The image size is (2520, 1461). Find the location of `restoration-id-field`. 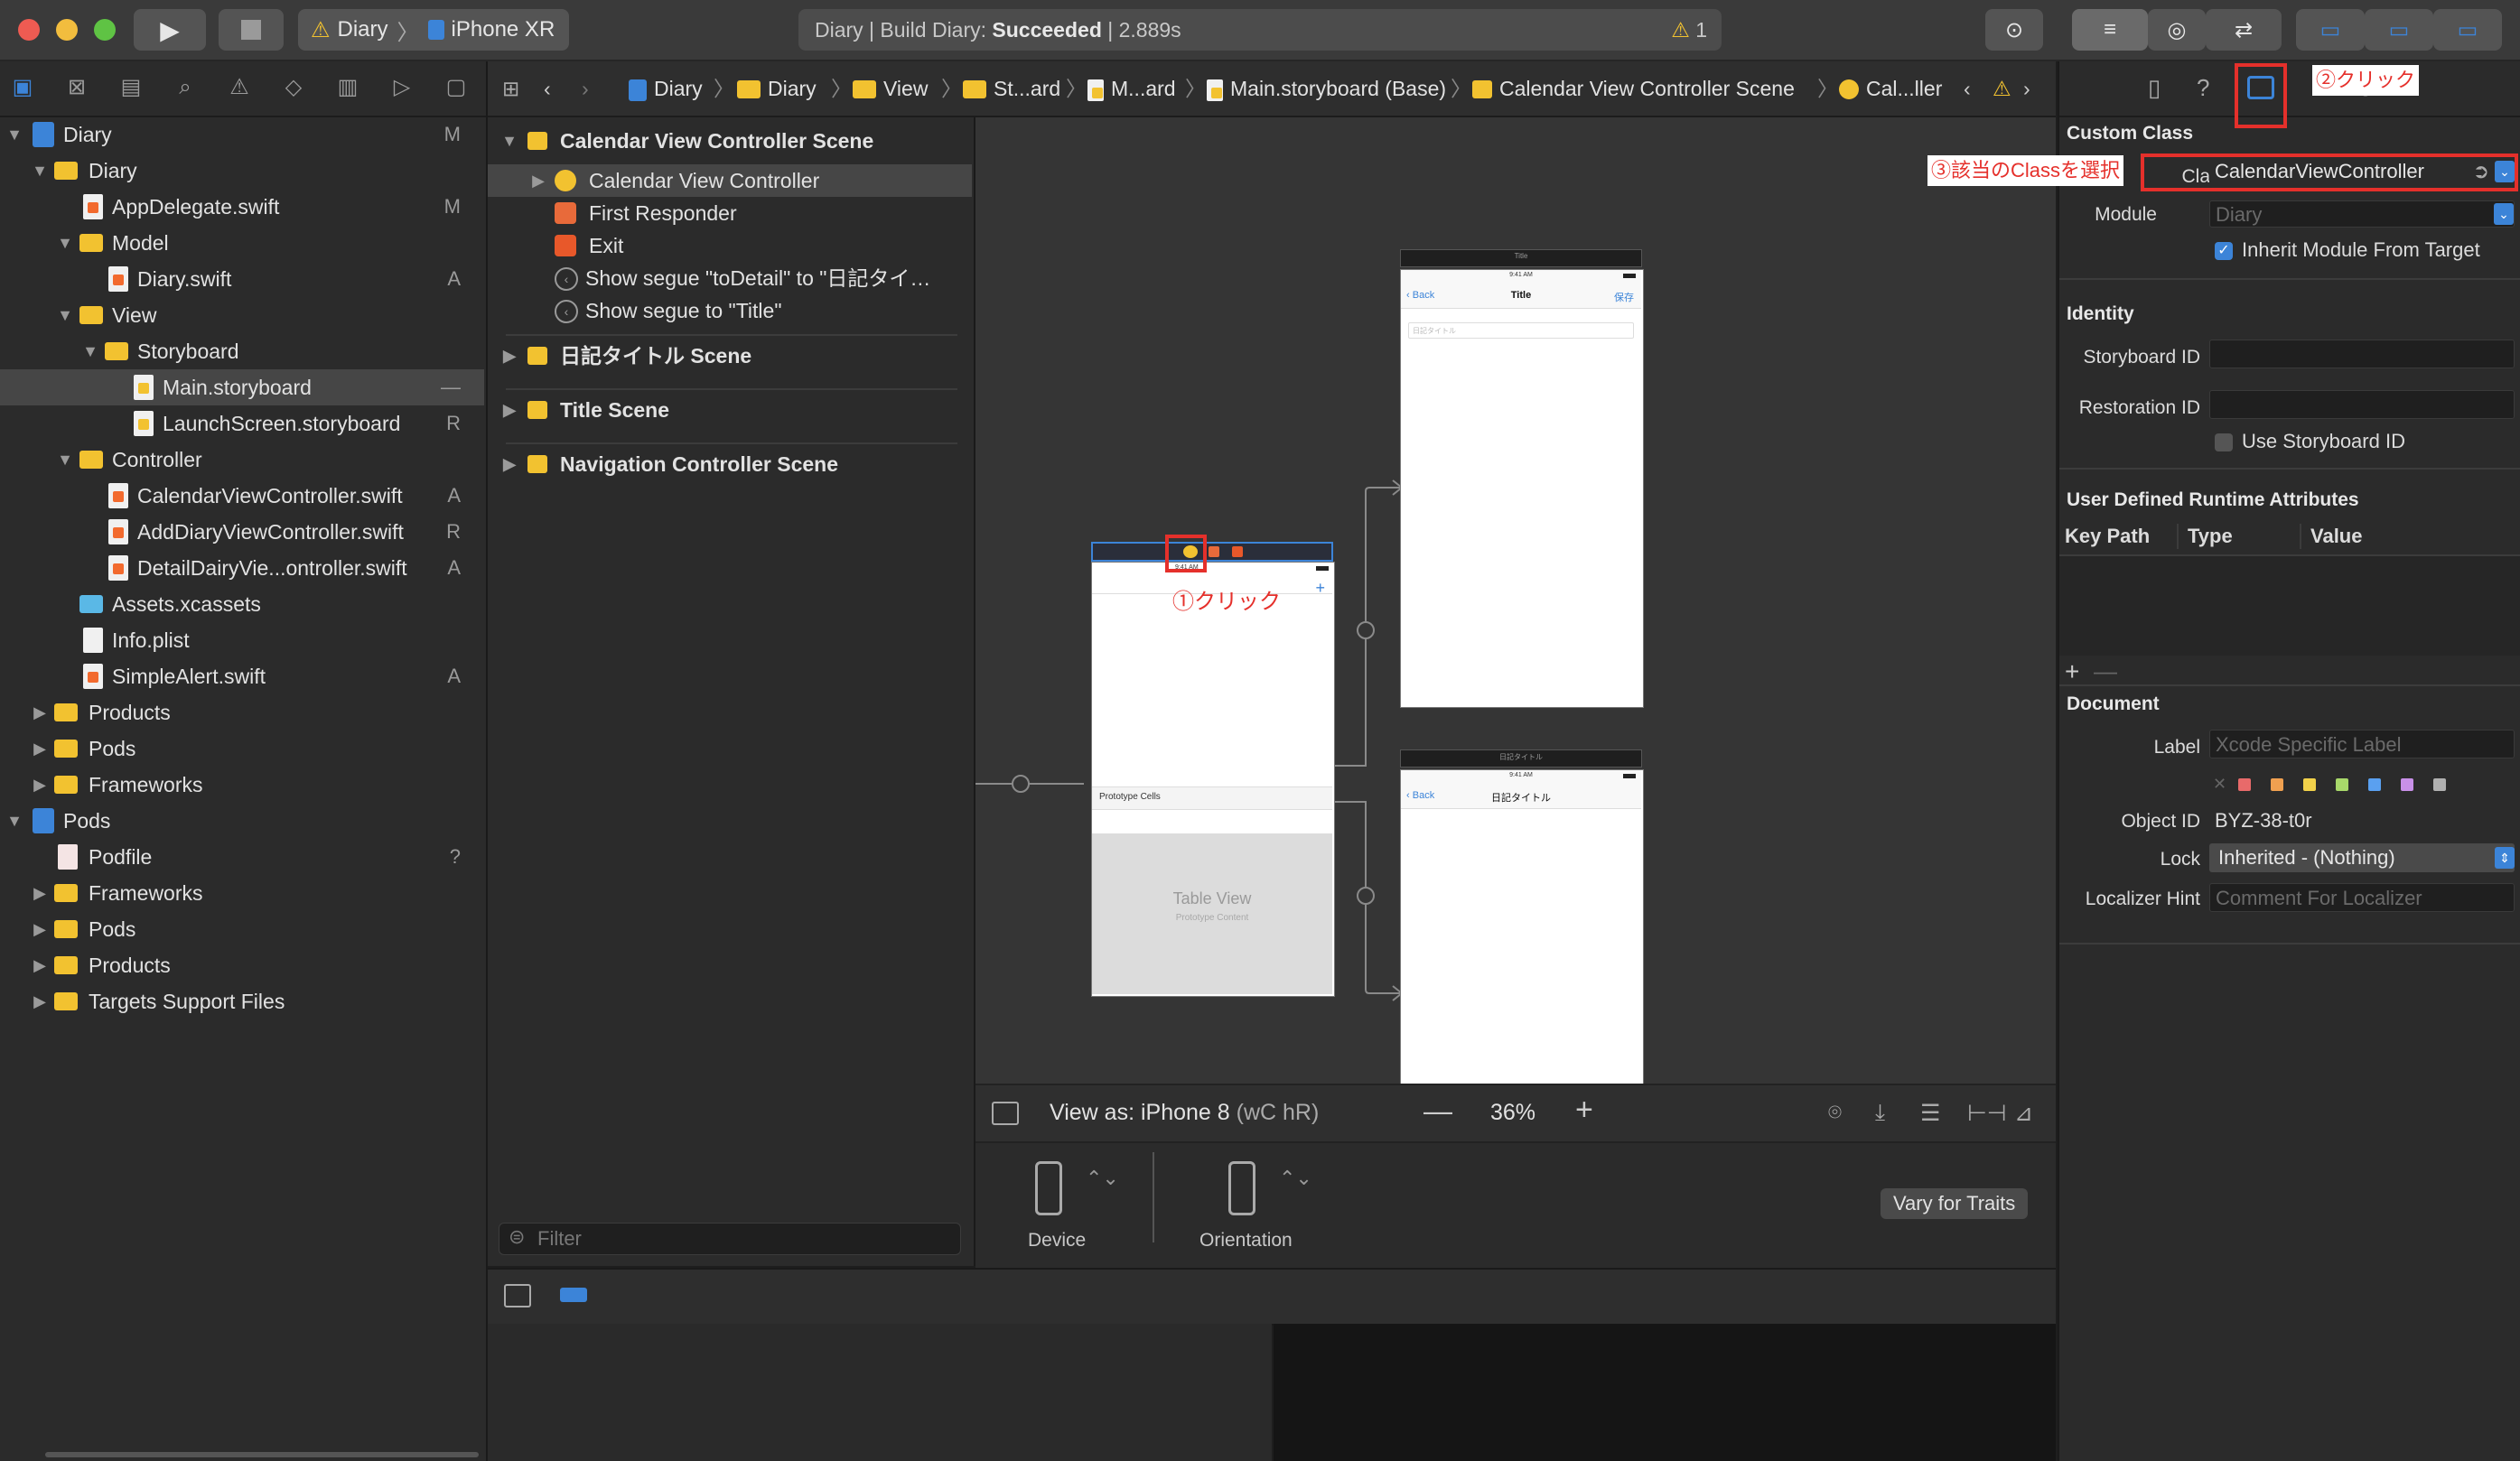

restoration-id-field is located at coordinates (2362, 404).